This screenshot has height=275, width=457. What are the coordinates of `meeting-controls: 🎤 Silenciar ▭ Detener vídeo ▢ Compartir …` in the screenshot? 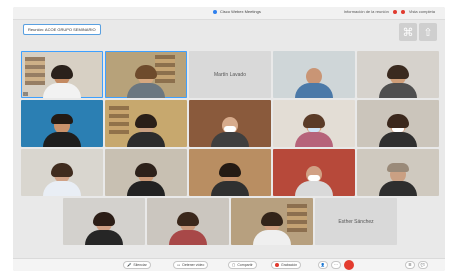 It's located at (229, 264).